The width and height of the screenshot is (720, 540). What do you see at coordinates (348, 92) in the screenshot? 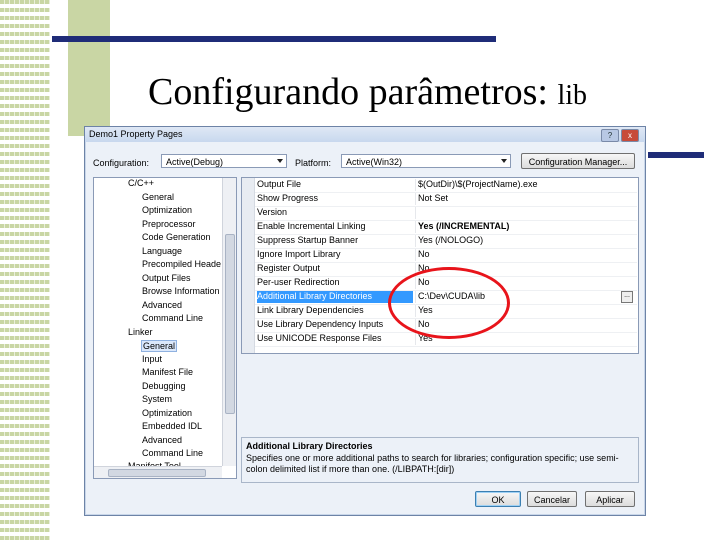
I see `slide-title-text: Configurando parâmetros:` at bounding box center [348, 92].